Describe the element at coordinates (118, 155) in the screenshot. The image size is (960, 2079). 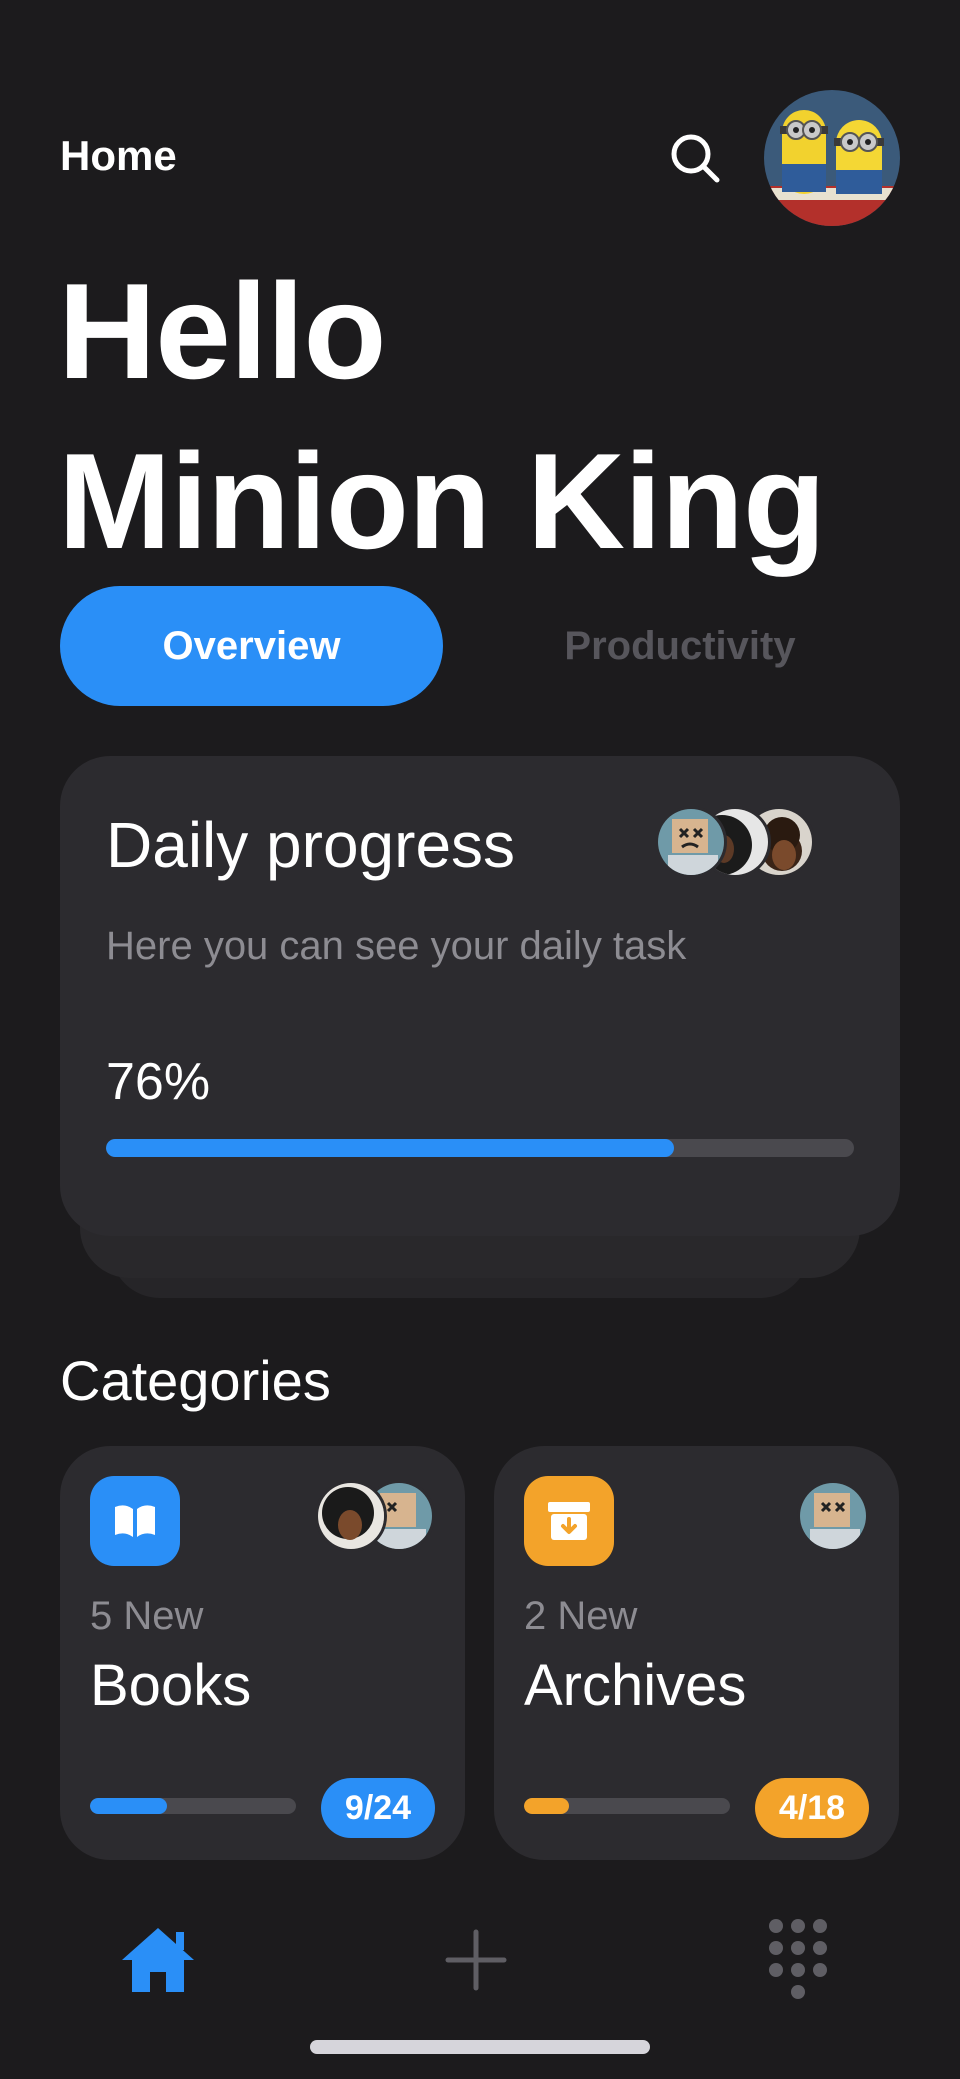
I see `page-title: Home` at that location.